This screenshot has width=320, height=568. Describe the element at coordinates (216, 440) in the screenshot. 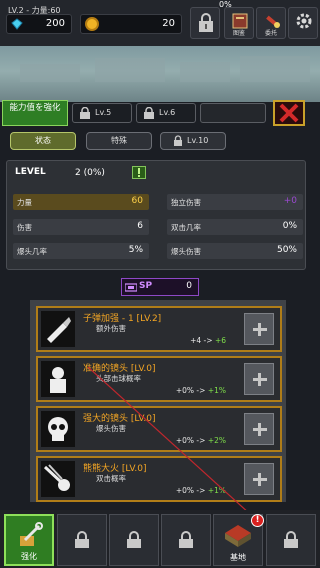

I see `skill-delta-to: +2%` at that location.